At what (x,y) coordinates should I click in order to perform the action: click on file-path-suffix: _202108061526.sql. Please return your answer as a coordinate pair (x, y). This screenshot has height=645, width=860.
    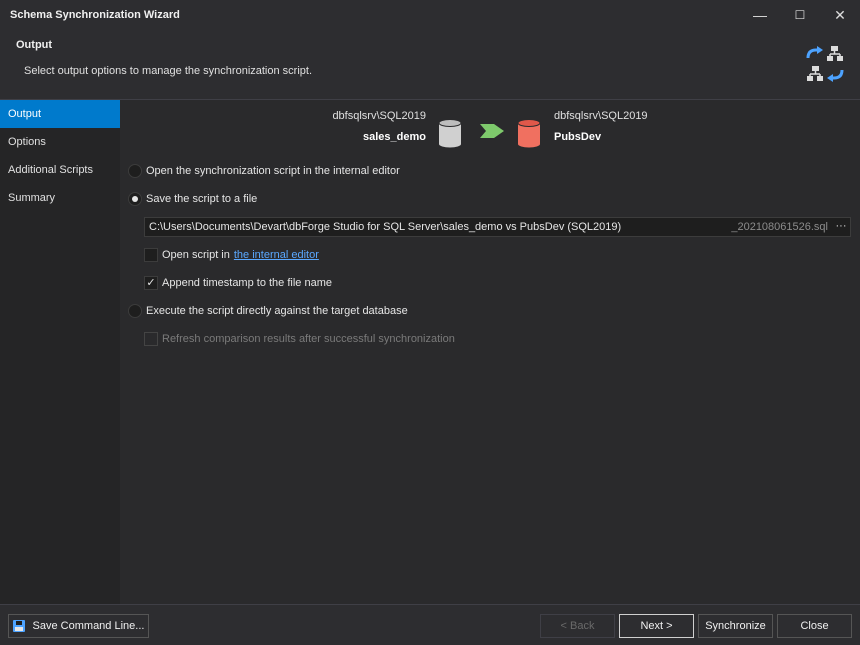
    Looking at the image, I should click on (779, 227).